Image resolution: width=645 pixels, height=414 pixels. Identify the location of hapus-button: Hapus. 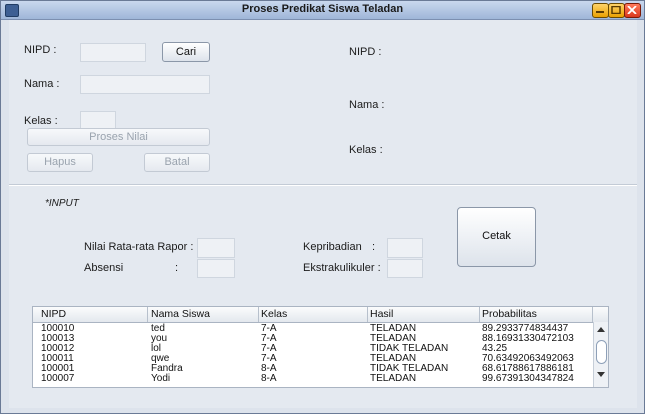
(60, 162).